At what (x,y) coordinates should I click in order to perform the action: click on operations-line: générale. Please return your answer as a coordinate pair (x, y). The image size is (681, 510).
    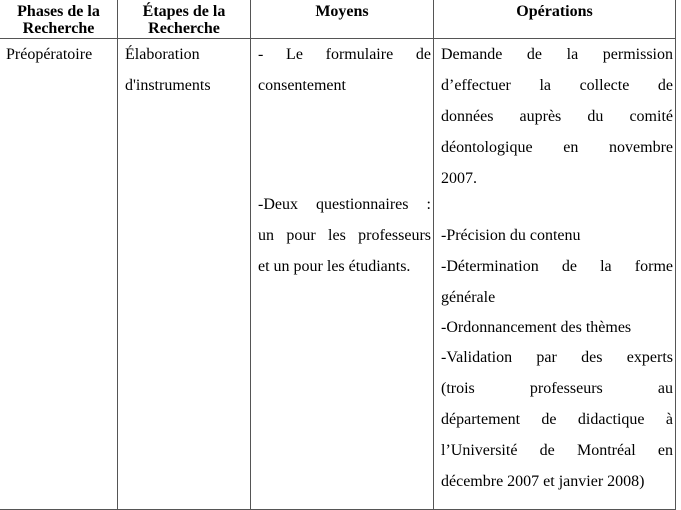
    Looking at the image, I should click on (468, 297).